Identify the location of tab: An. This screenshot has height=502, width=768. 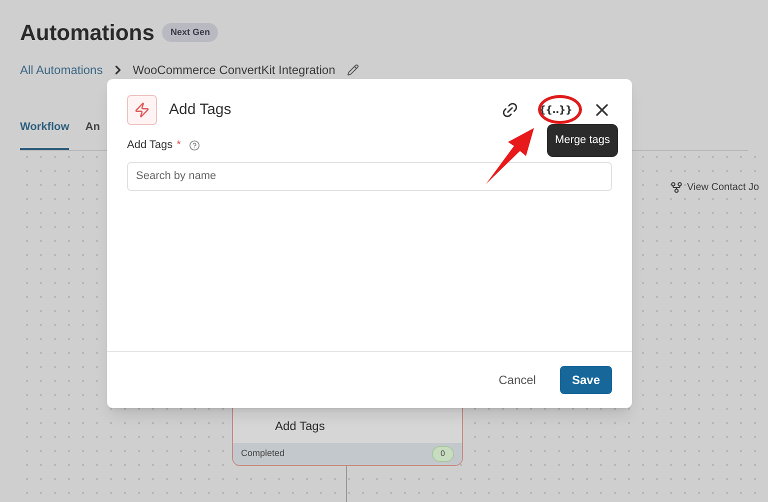
(92, 134).